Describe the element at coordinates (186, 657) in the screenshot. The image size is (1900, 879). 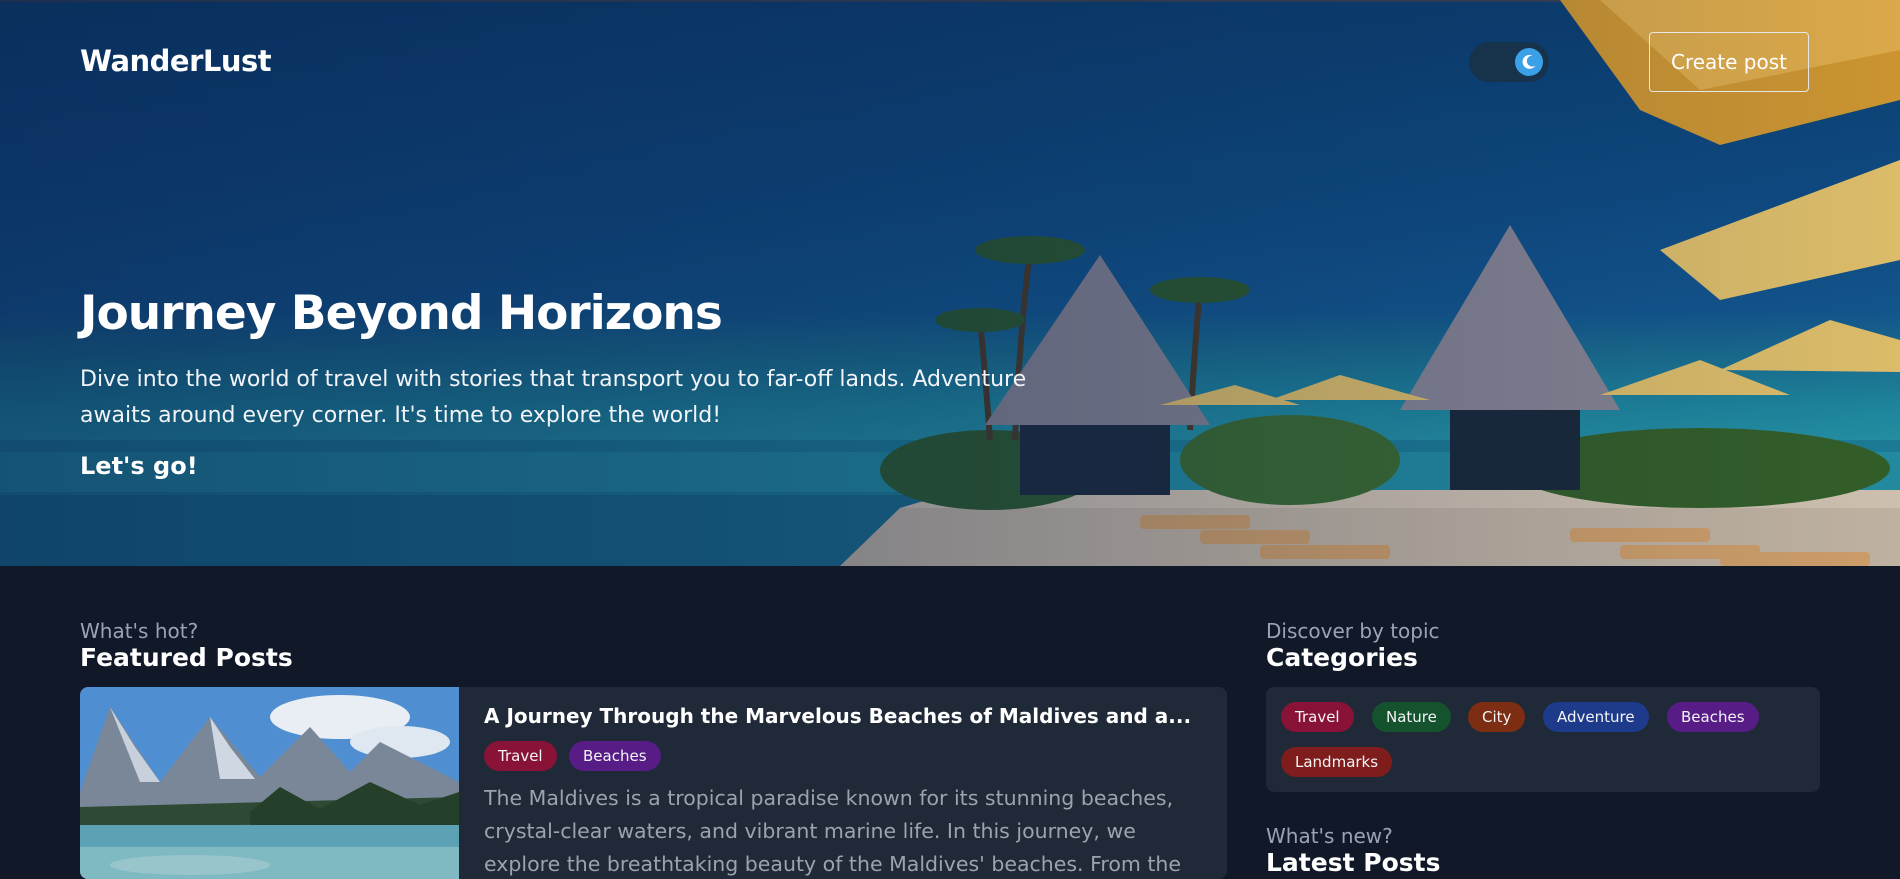
I see `featured-title: Featured Posts` at that location.